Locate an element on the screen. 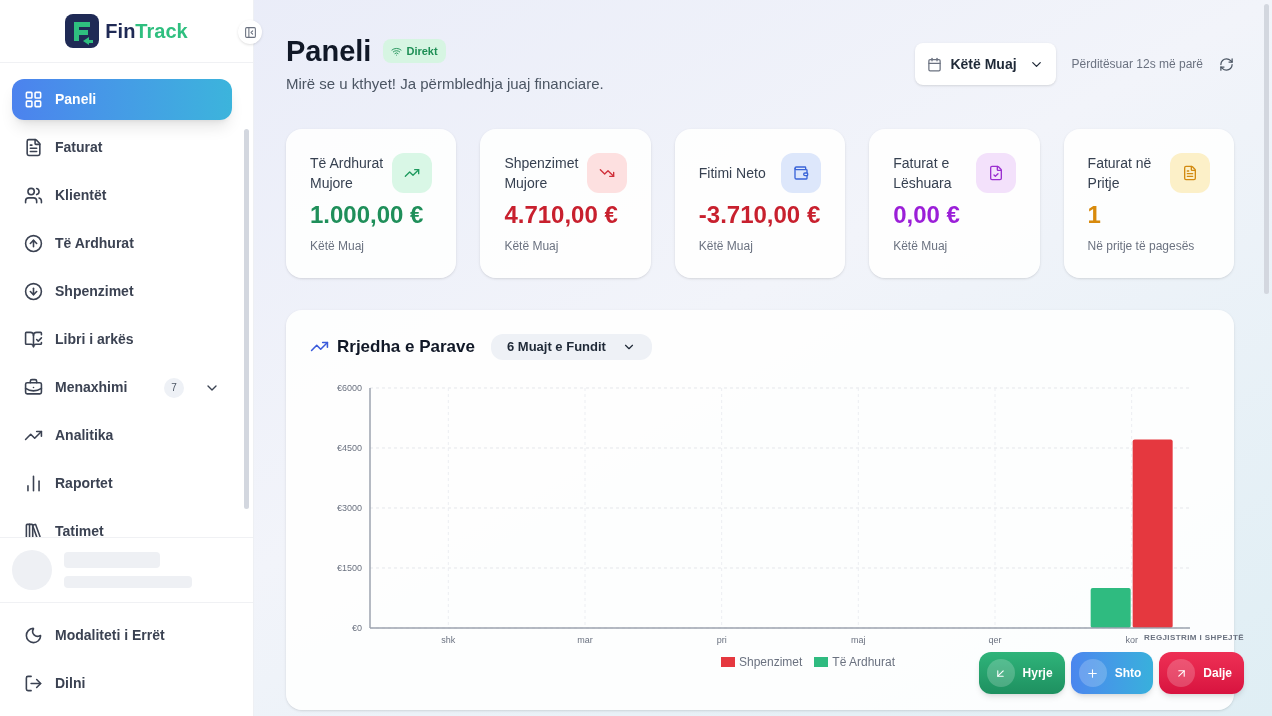 This screenshot has height=716, width=1272. refresh-icon is located at coordinates (1226, 64).